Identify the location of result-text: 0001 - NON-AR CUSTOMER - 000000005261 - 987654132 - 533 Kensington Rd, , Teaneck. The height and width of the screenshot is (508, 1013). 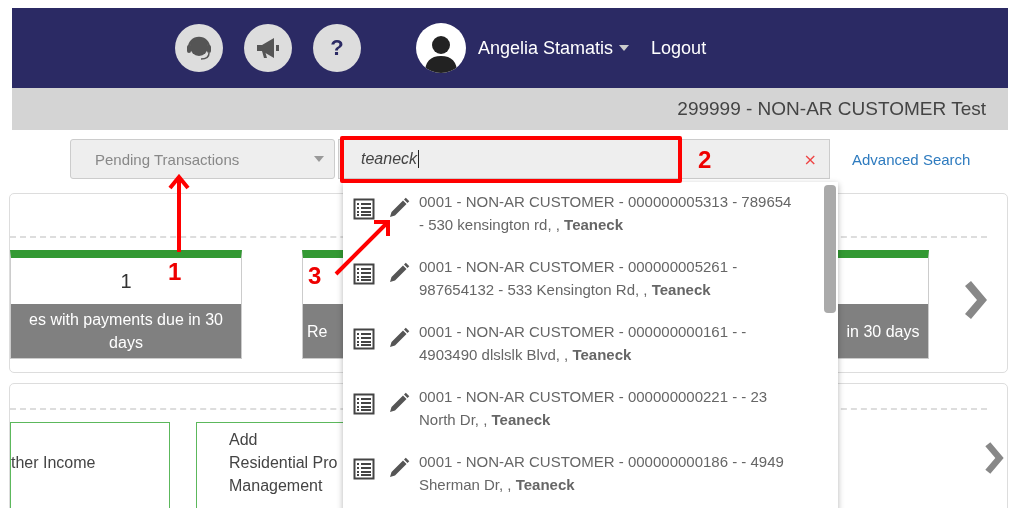
(579, 278).